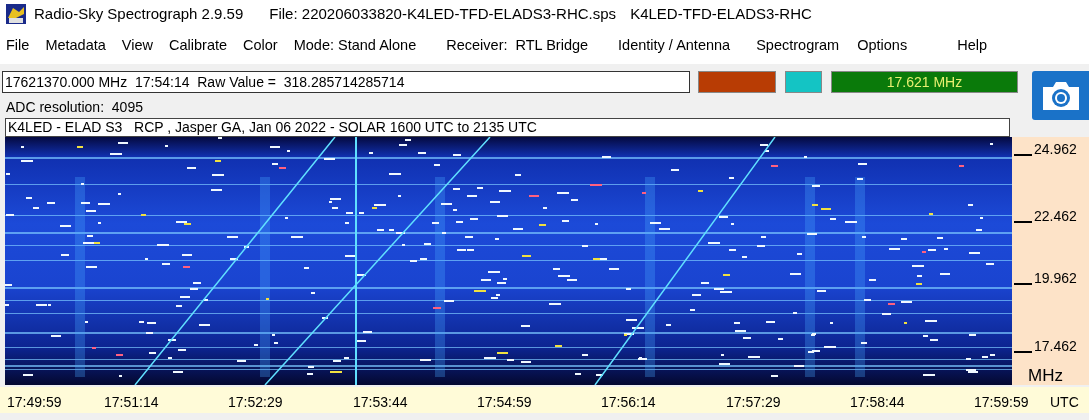  Describe the element at coordinates (34, 402) in the screenshot. I see `axis-label: 17:49:59` at that location.